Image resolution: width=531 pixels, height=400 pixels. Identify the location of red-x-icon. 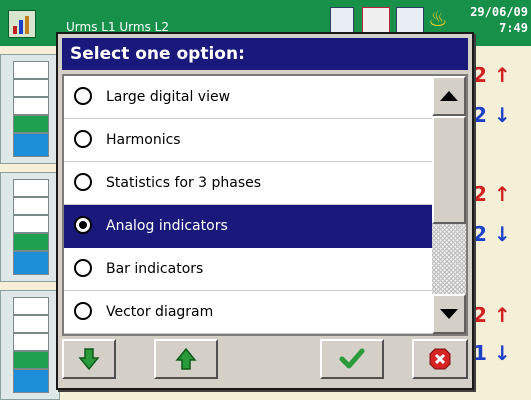
(440, 359).